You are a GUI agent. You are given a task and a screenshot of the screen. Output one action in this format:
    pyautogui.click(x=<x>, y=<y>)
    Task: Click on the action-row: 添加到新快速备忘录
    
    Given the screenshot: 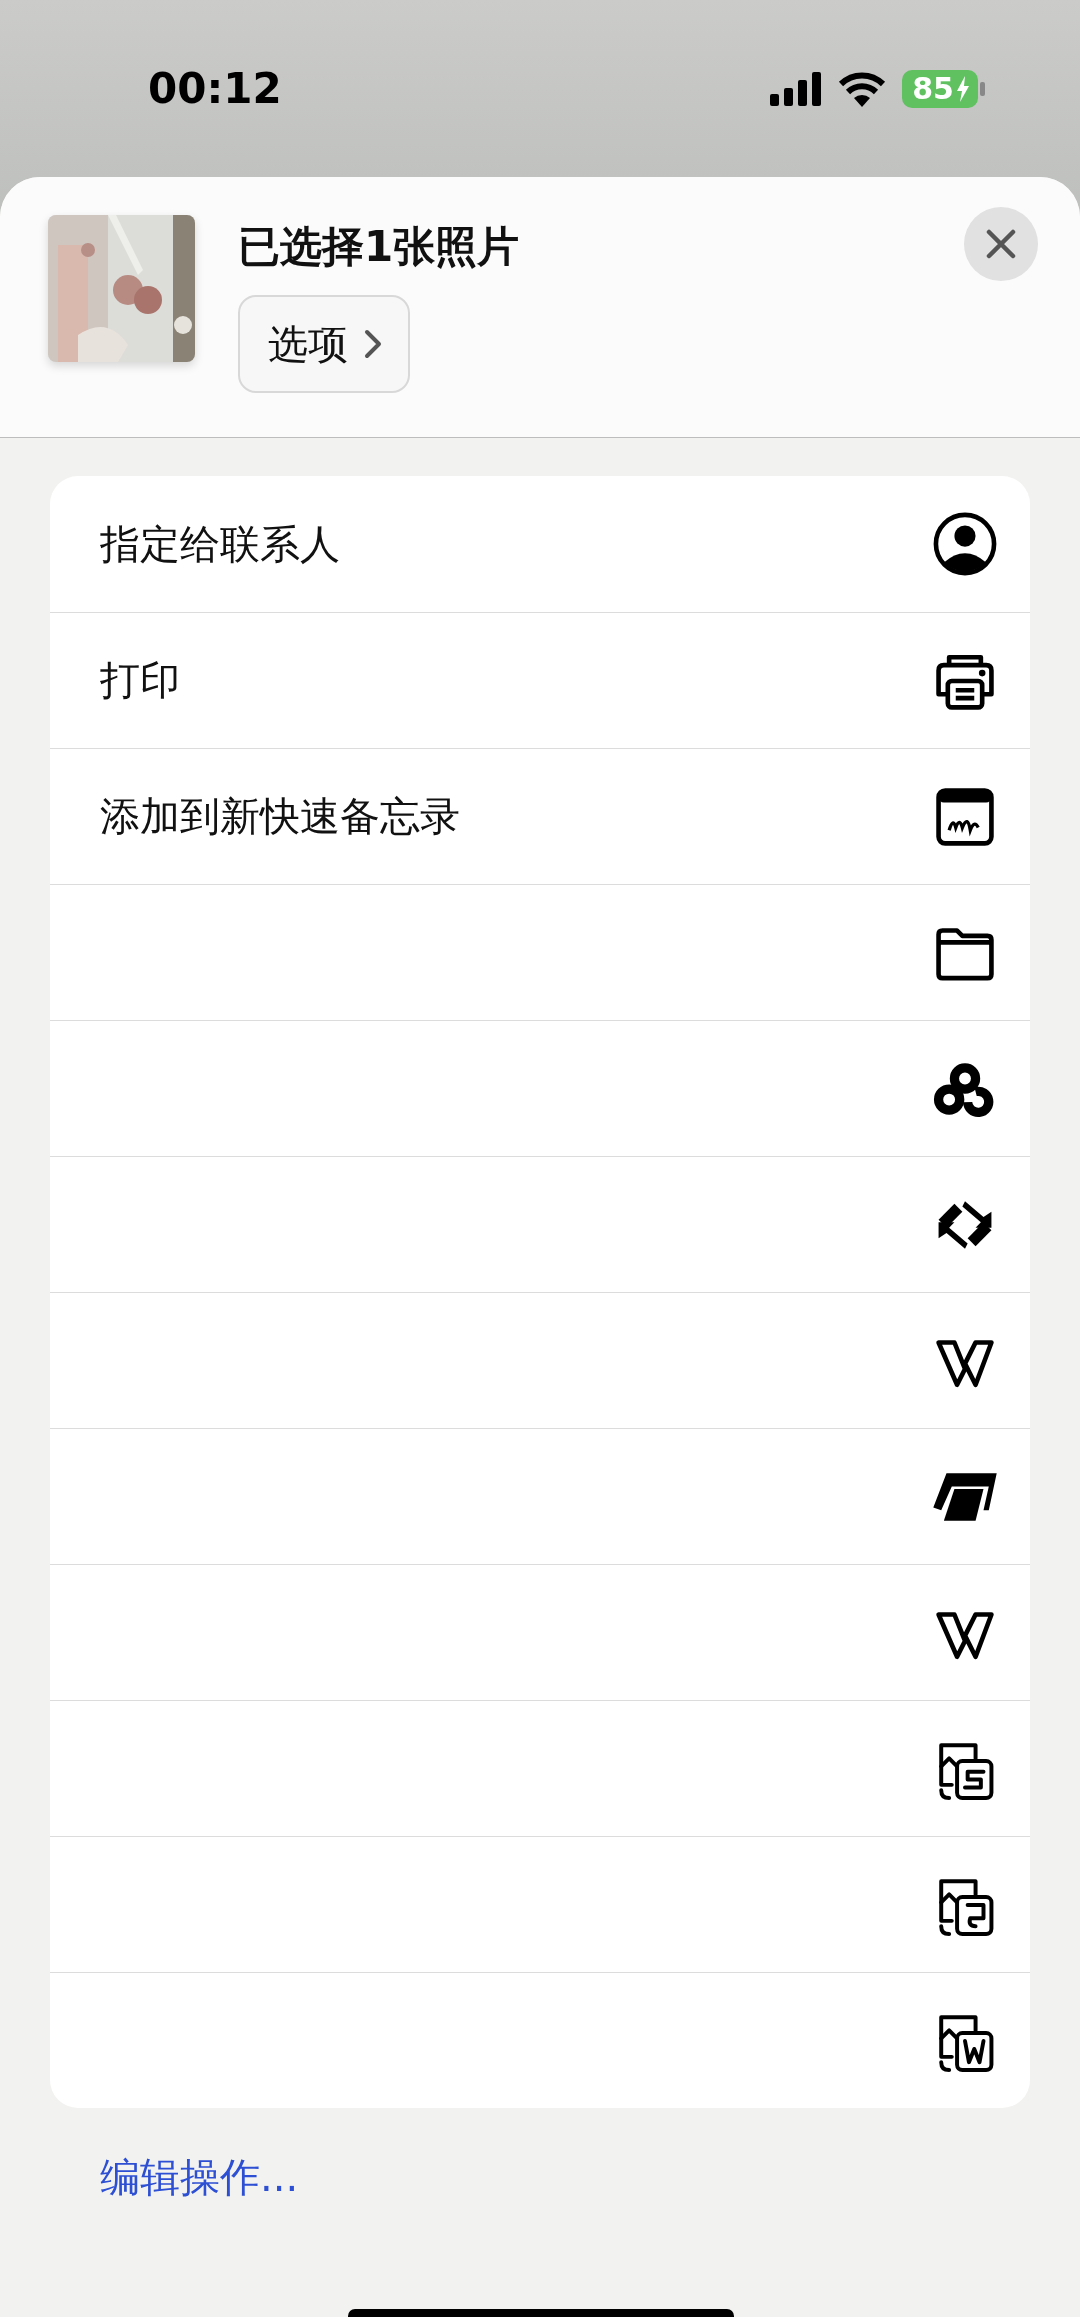 What is the action you would take?
    pyautogui.click(x=540, y=816)
    